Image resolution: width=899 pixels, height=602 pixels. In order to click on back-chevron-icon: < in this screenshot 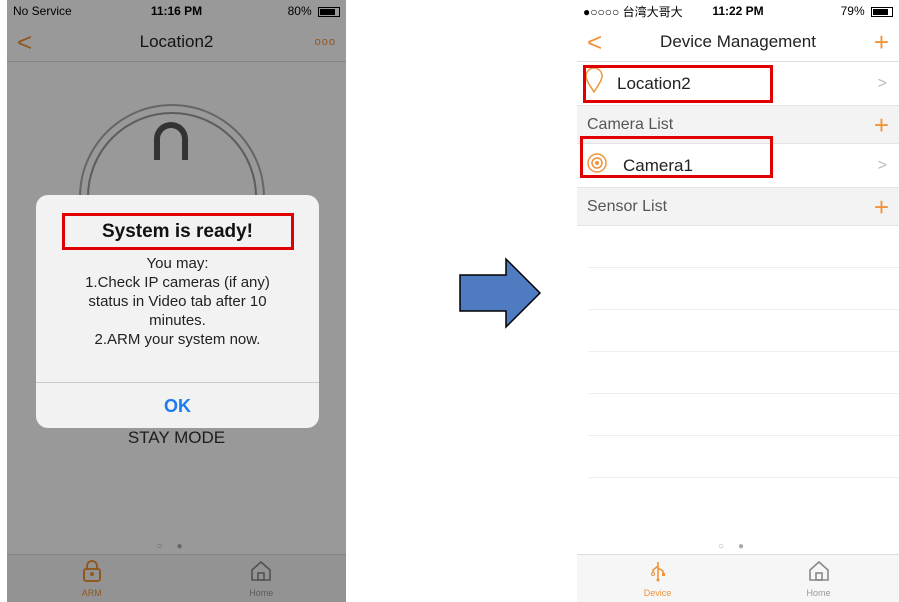, I will do `click(594, 42)`.